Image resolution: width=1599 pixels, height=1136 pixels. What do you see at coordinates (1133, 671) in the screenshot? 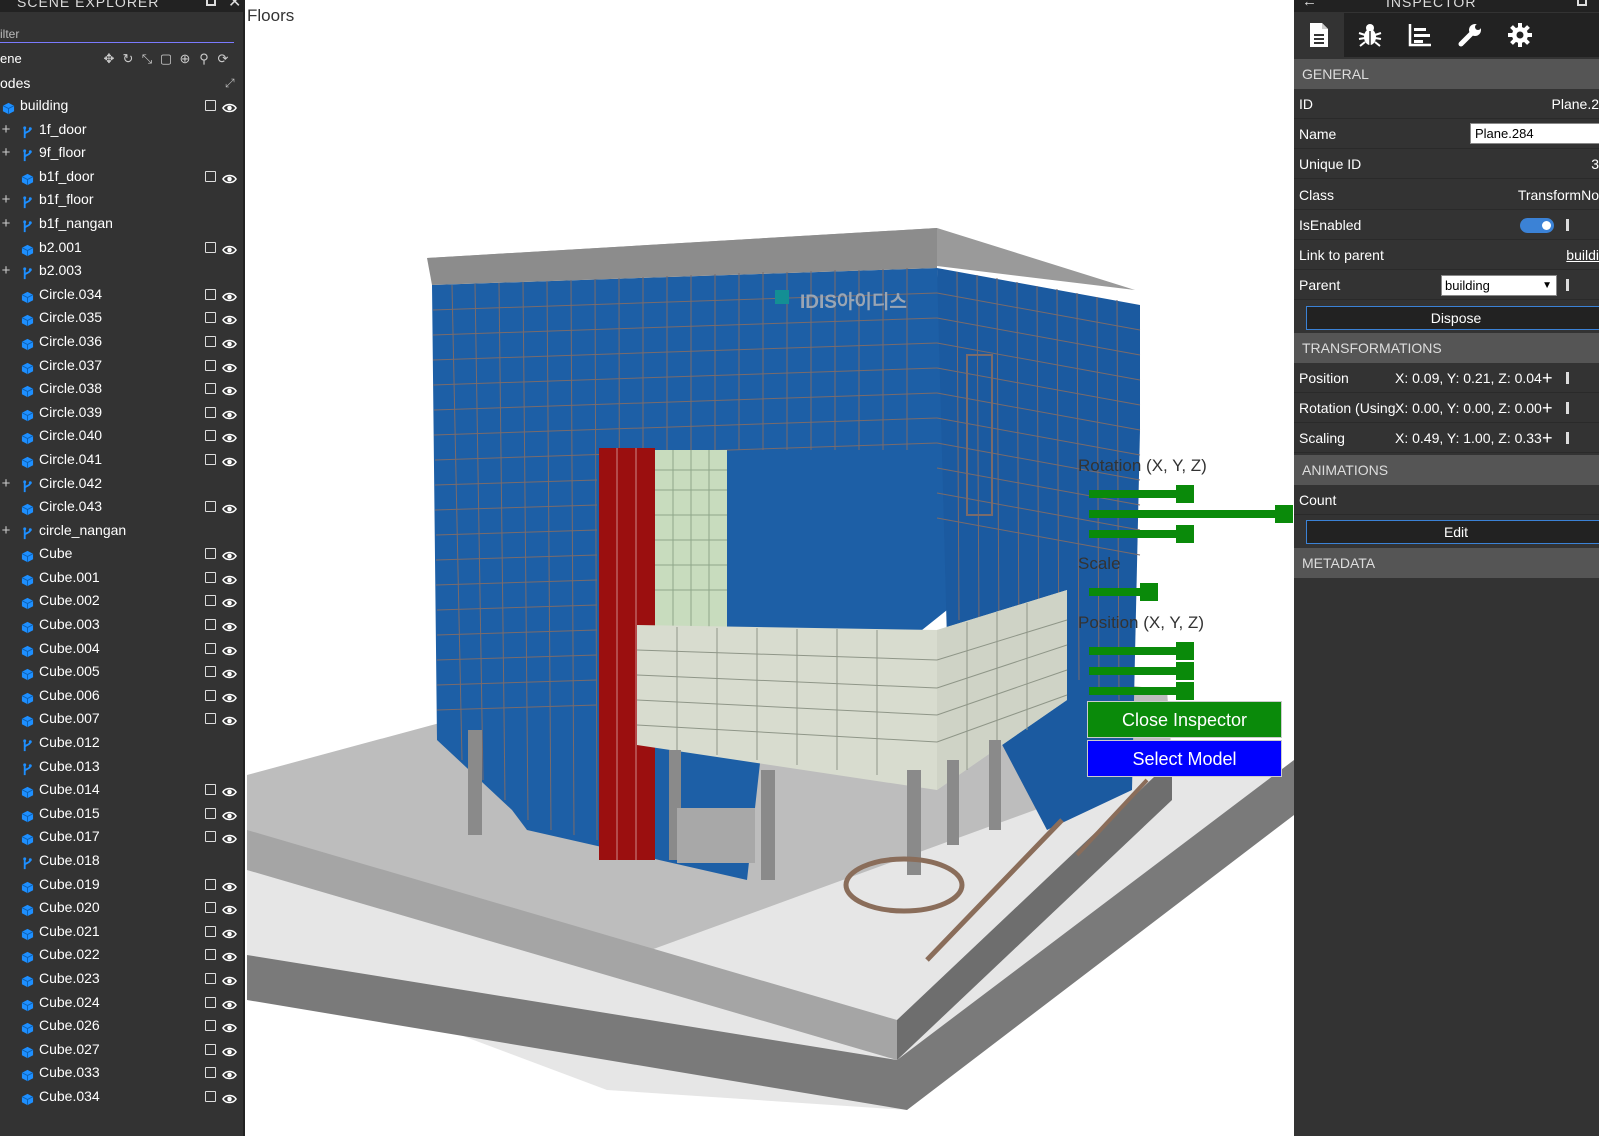
I see `position-y-slider` at bounding box center [1133, 671].